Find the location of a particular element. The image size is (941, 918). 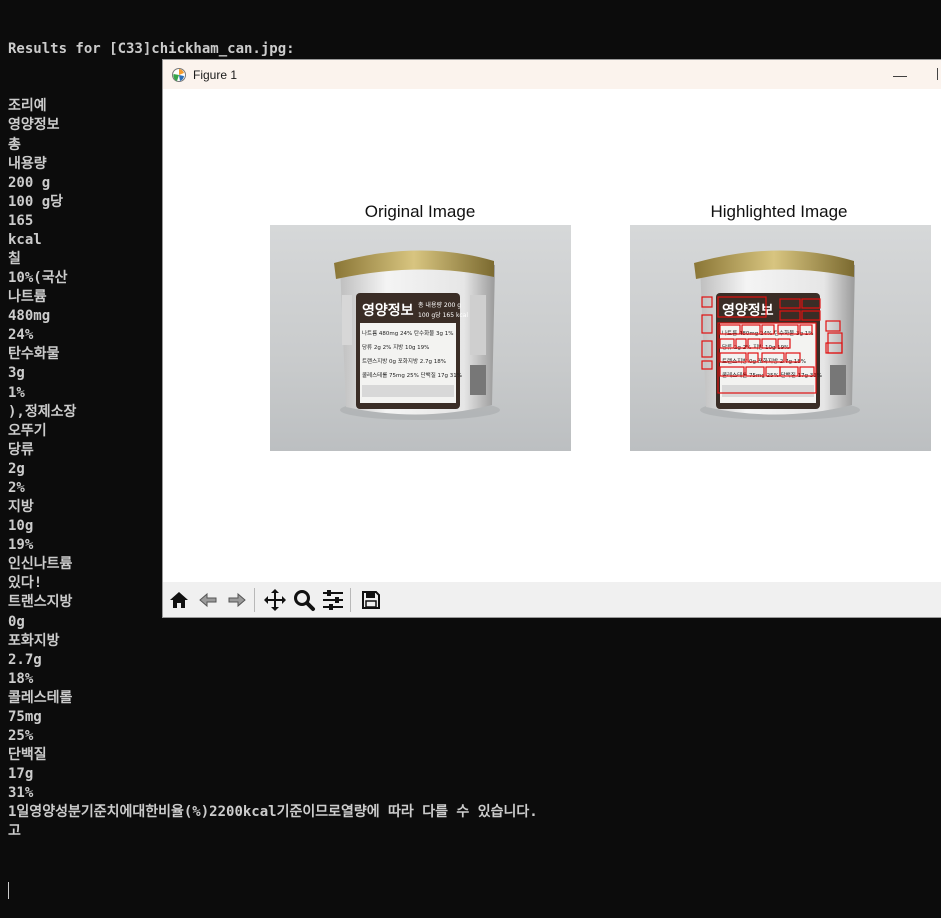

window-titlebar: Figure 1 — is located at coordinates (552, 74).